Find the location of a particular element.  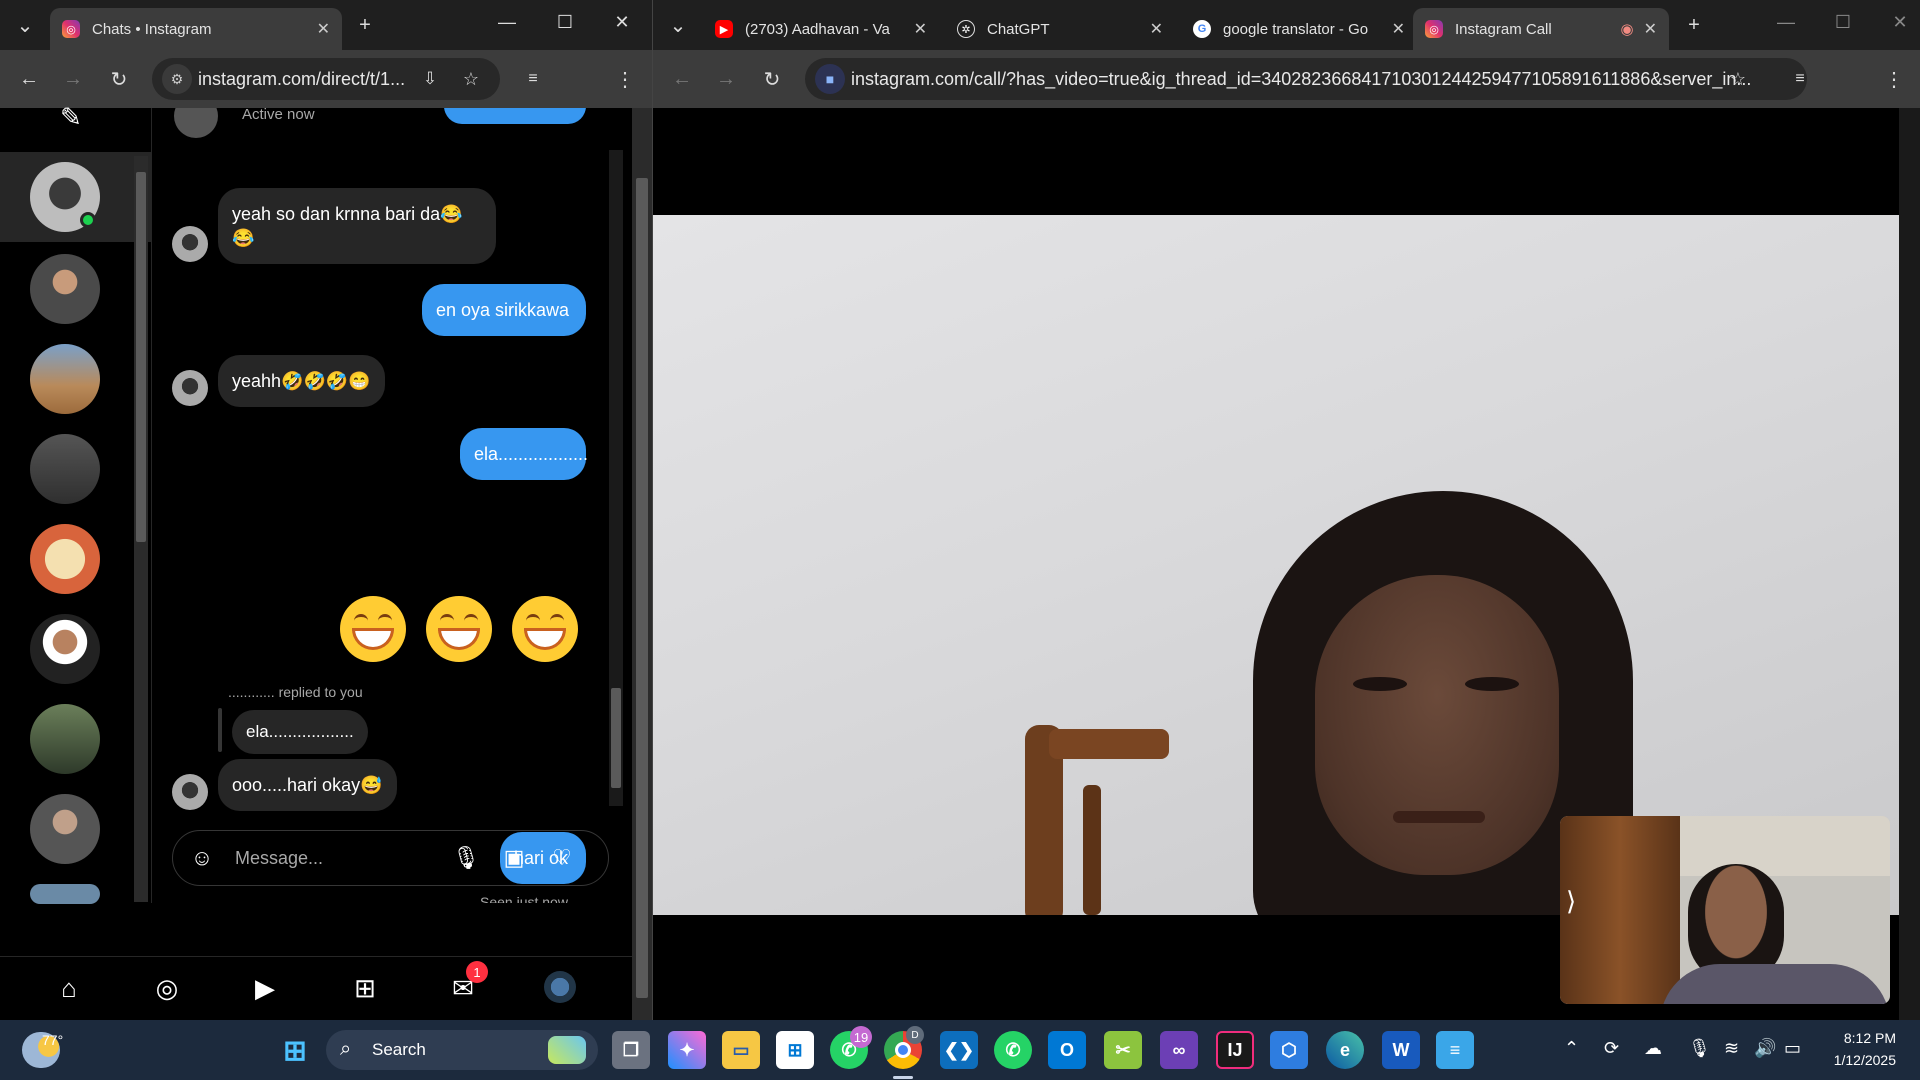

task-view-icon: ❐ is located at coordinates (631, 1050).